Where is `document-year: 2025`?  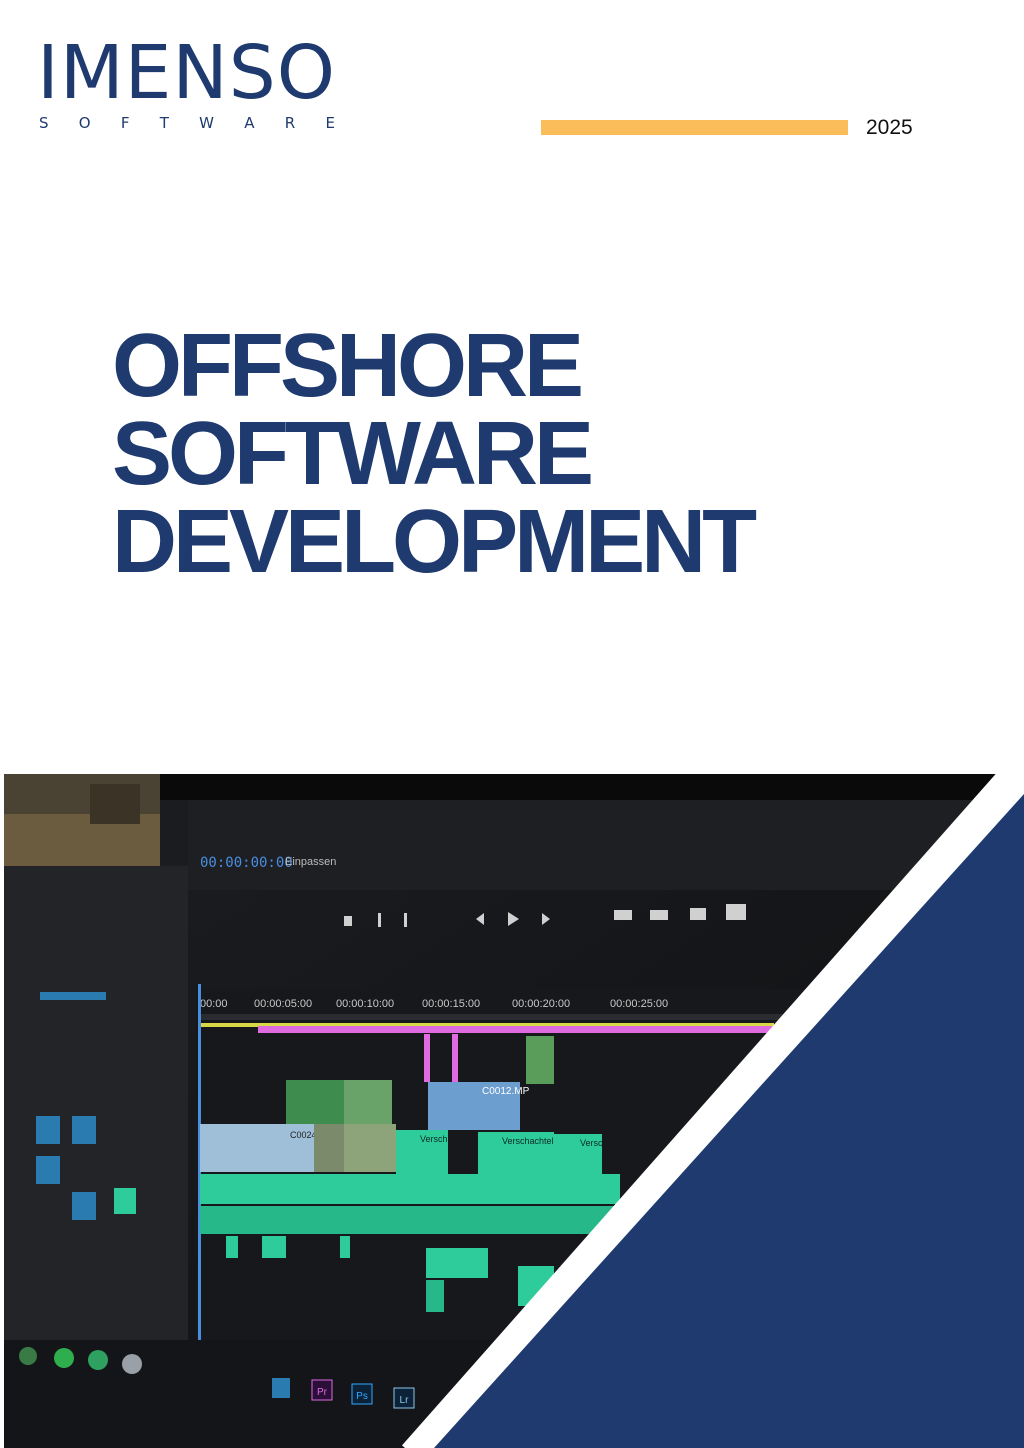 document-year: 2025 is located at coordinates (889, 127).